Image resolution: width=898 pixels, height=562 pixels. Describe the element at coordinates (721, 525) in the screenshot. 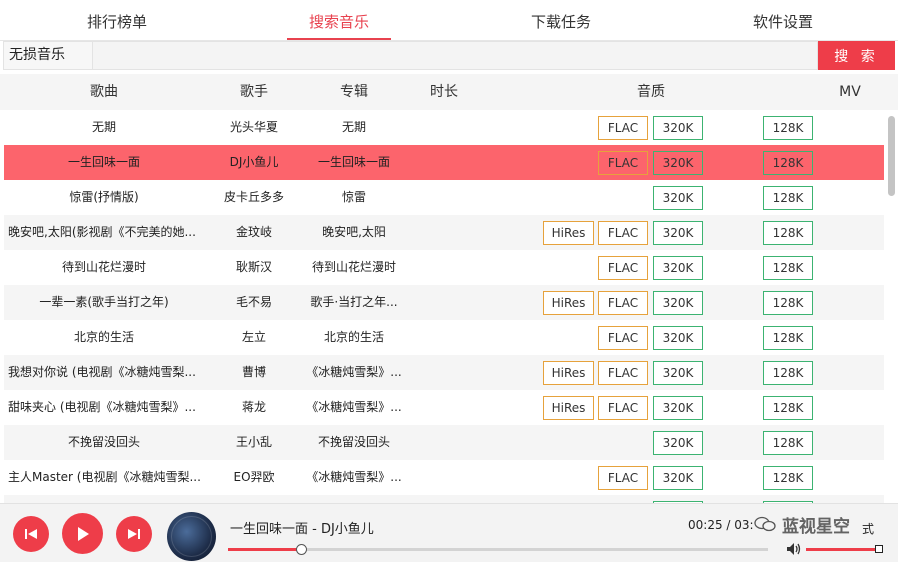

I see `playback-time: 00:25 / 03:` at that location.